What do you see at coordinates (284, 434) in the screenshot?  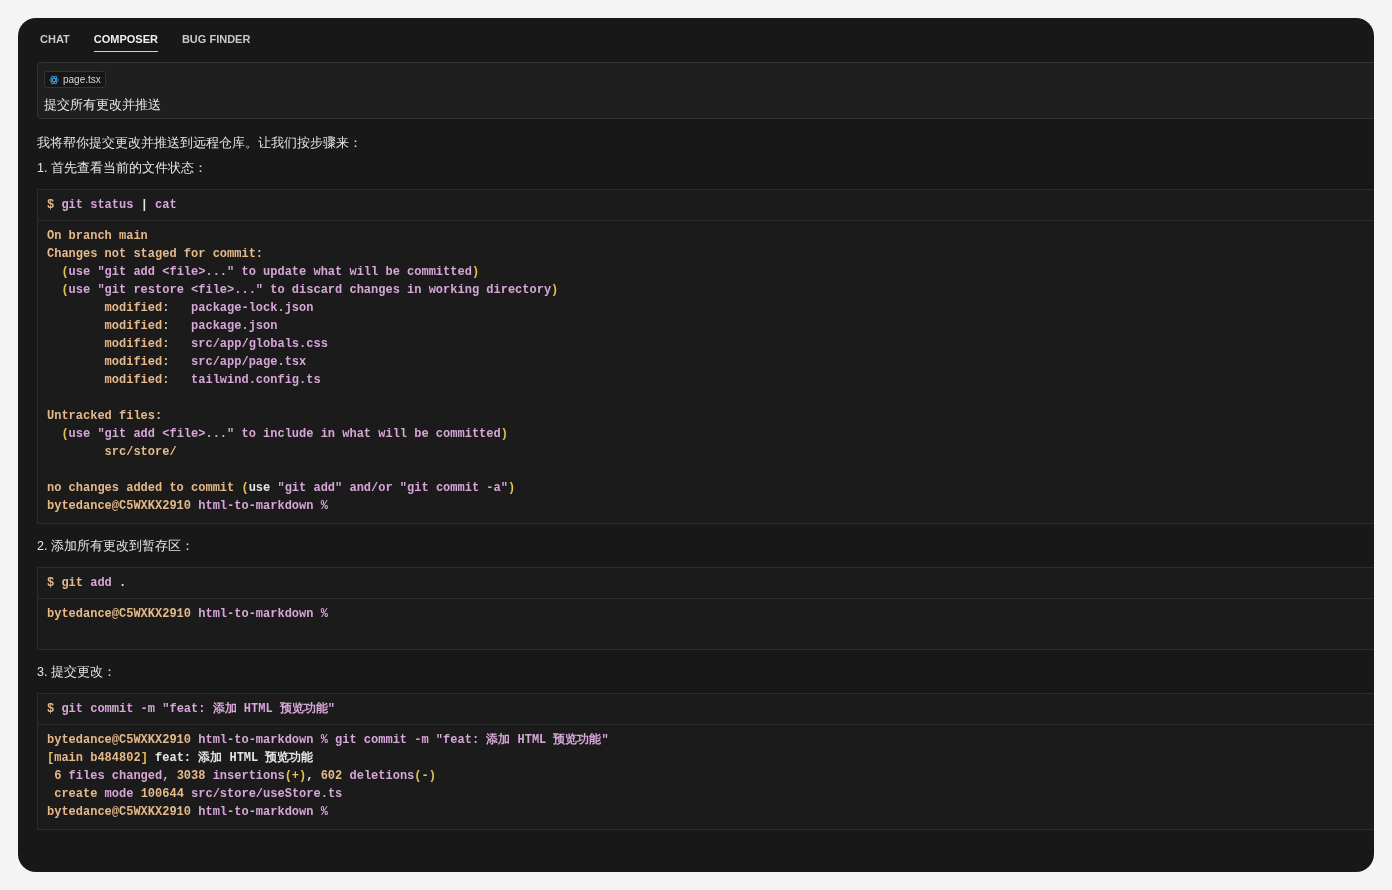 I see `terminal-line: (use "git add <file>..." to include in what will be committed)` at bounding box center [284, 434].